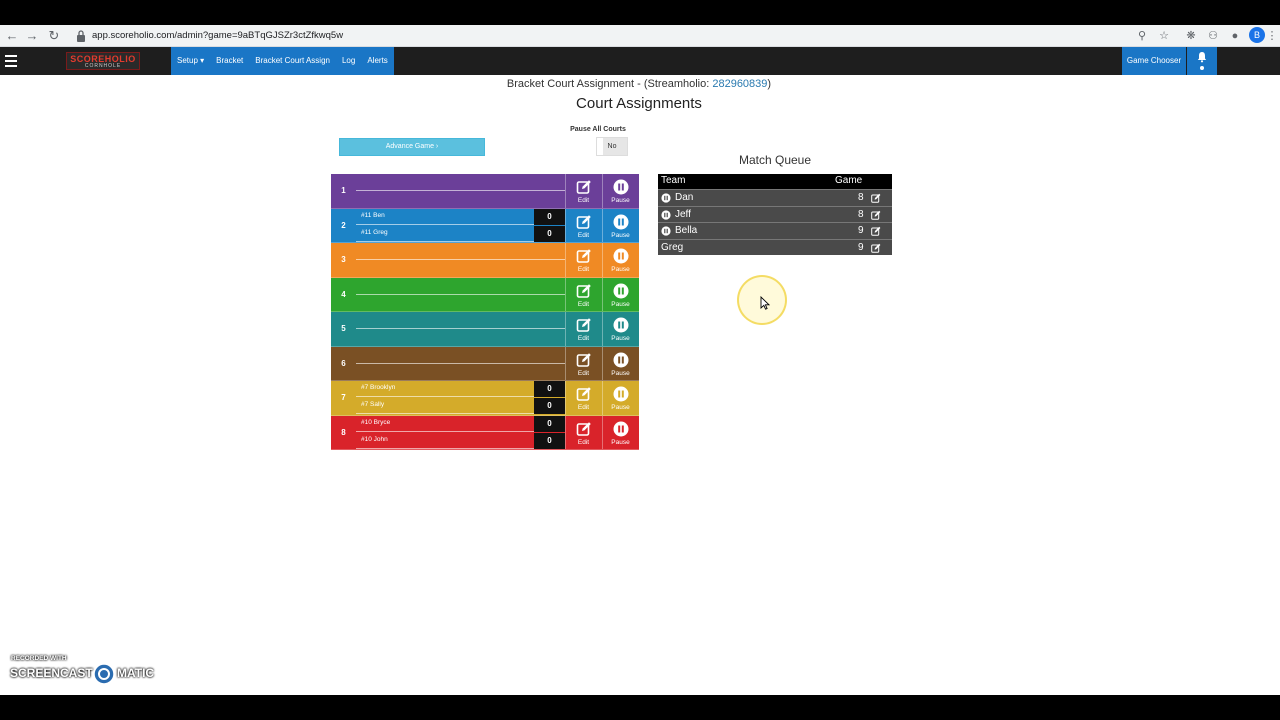 Image resolution: width=1280 pixels, height=720 pixels. What do you see at coordinates (775, 246) in the screenshot?
I see `queue-row: Greg 9` at bounding box center [775, 246].